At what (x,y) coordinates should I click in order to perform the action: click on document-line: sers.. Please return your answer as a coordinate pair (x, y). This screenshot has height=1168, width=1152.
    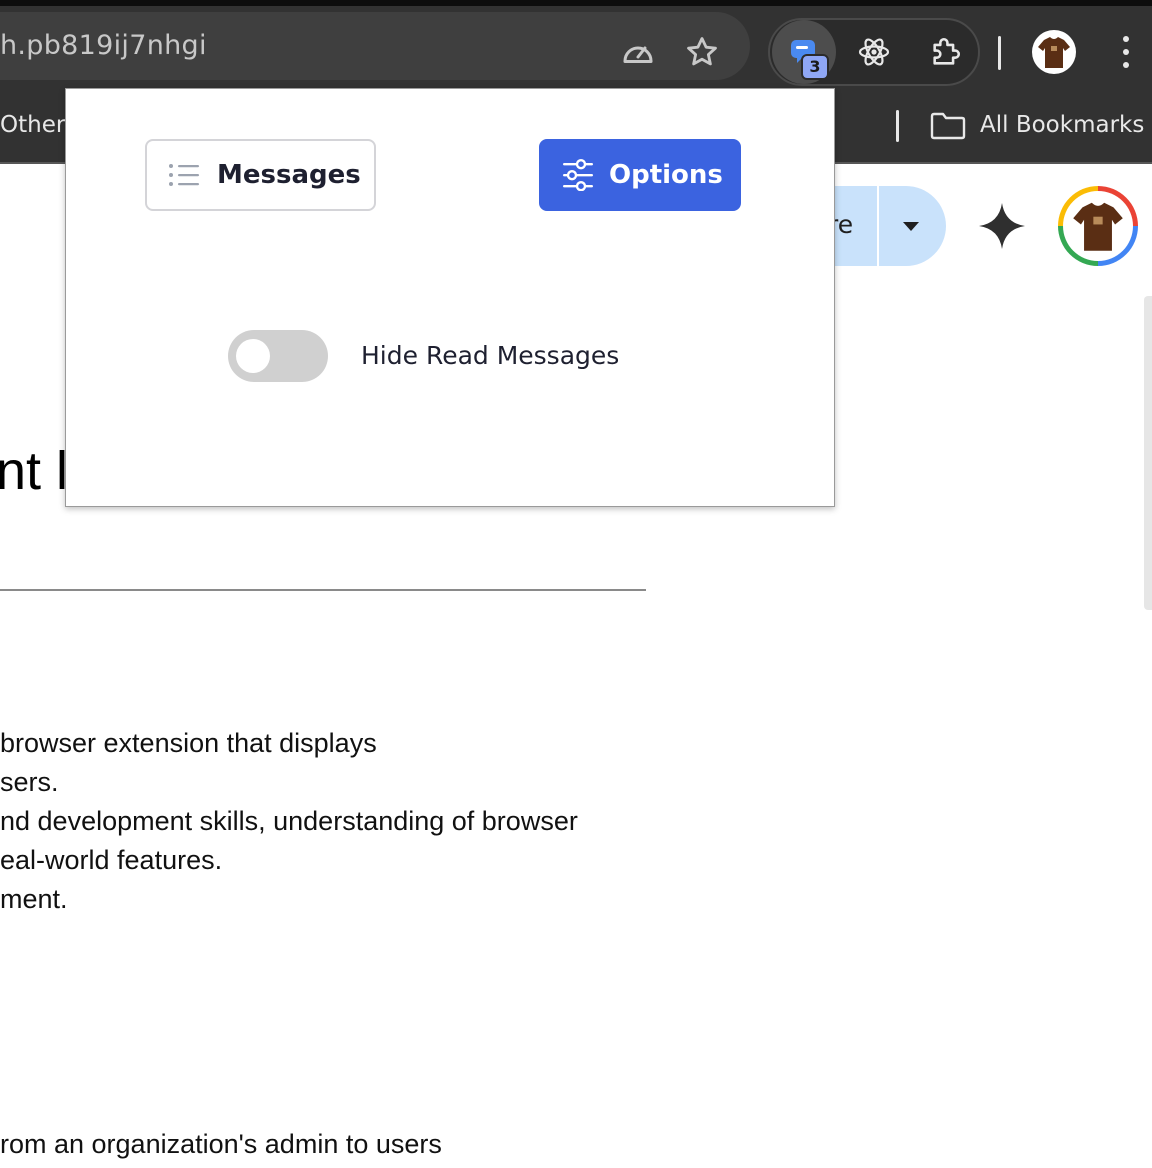
    Looking at the image, I should click on (29, 782).